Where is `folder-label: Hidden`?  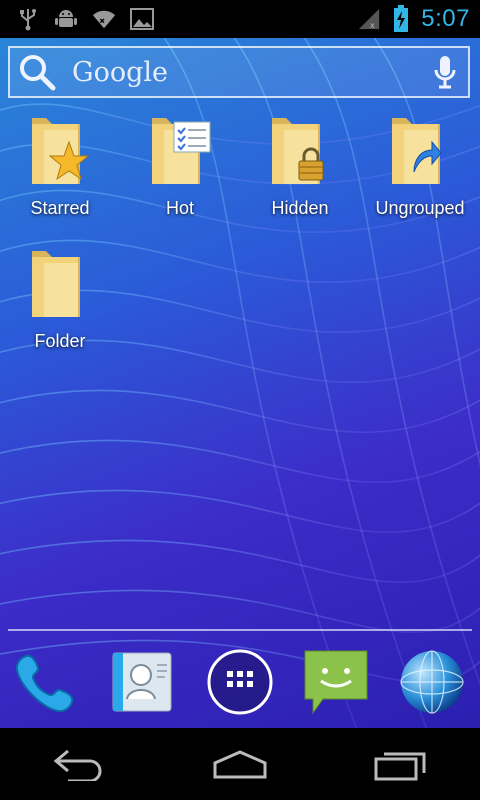
folder-label: Hidden is located at coordinates (300, 208).